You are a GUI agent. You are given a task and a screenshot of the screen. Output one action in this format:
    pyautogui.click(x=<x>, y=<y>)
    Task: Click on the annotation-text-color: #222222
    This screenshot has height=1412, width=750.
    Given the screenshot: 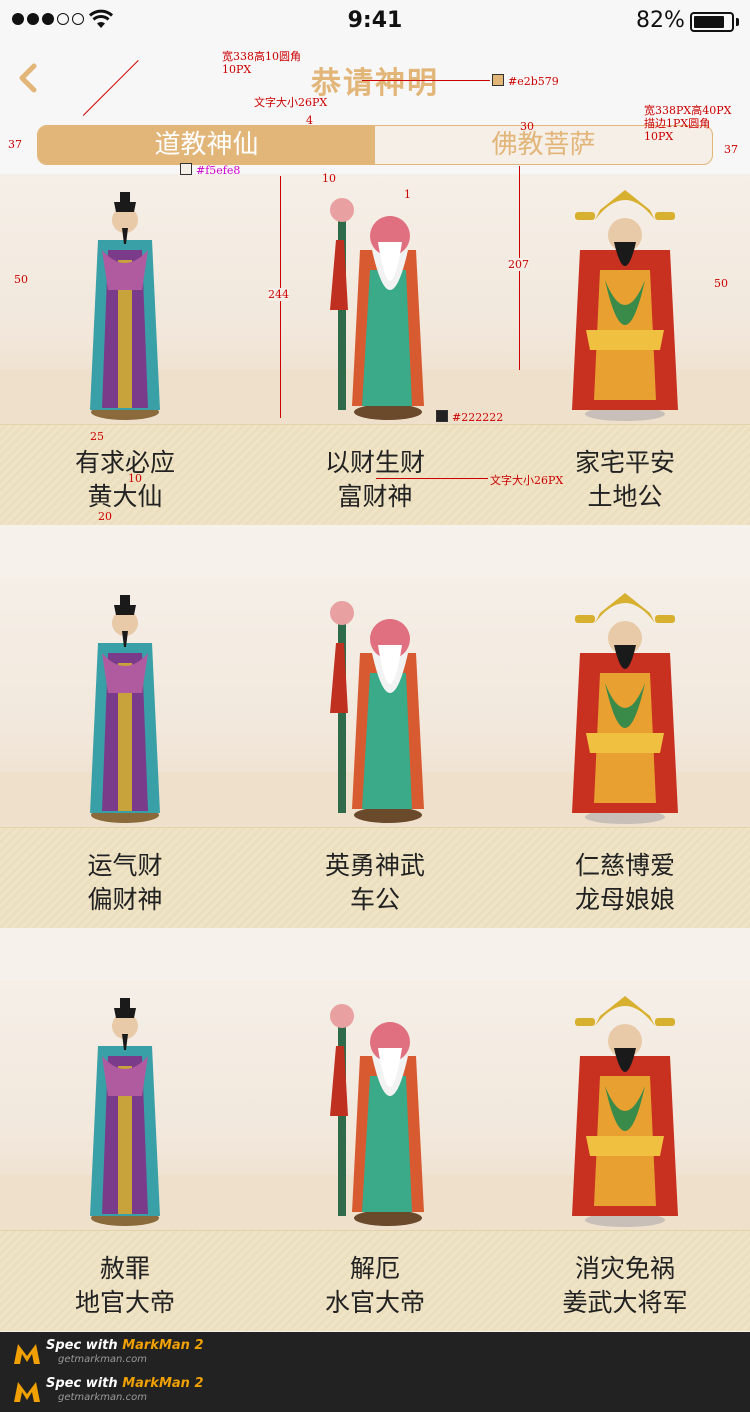 What is the action you would take?
    pyautogui.click(x=469, y=417)
    